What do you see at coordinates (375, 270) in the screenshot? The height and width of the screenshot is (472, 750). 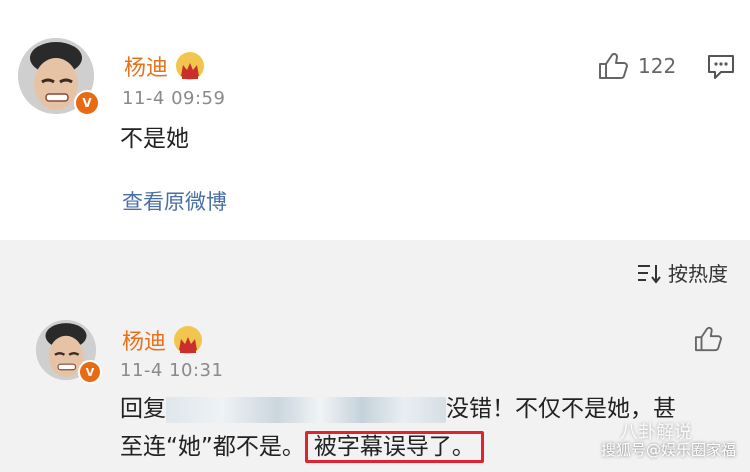 I see `sort-bar: 按热度` at bounding box center [375, 270].